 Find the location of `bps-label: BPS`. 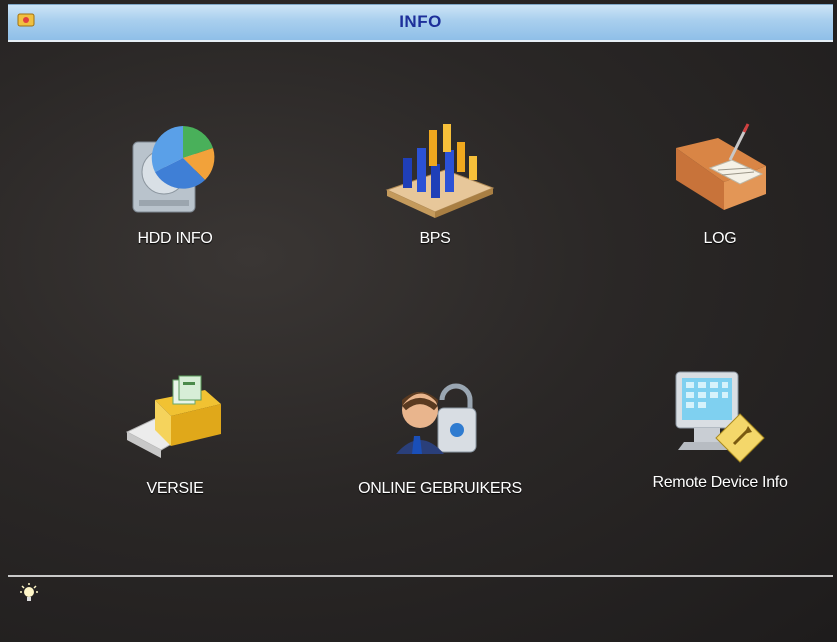

bps-label: BPS is located at coordinates (435, 238).